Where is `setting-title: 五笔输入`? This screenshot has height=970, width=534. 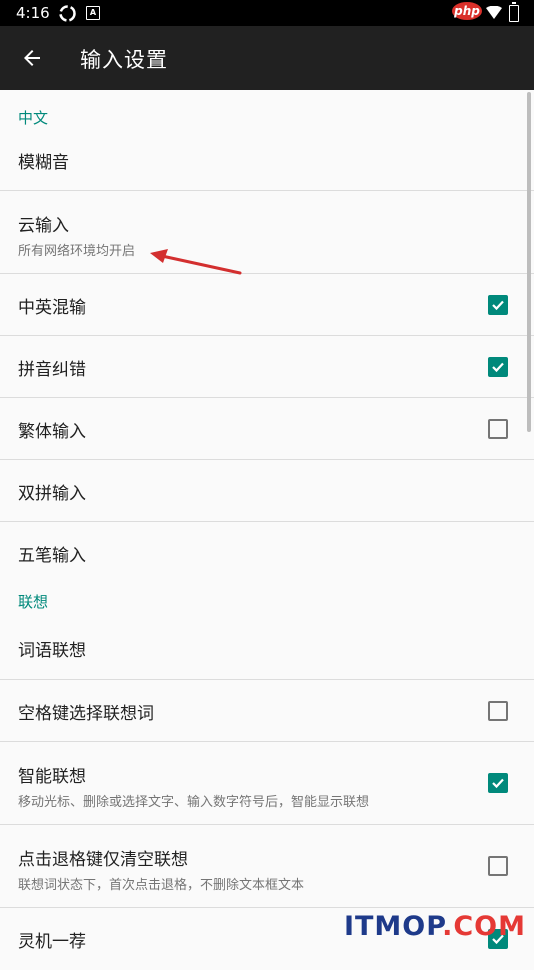
setting-title: 五笔输入 is located at coordinates (52, 556).